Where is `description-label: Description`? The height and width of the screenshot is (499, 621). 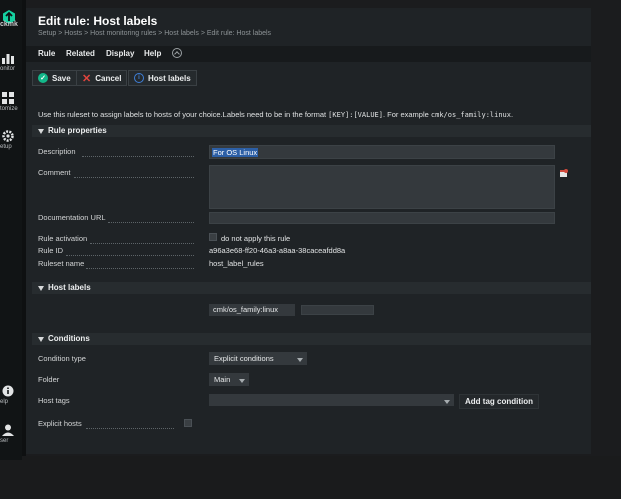
description-label: Description is located at coordinates (57, 151).